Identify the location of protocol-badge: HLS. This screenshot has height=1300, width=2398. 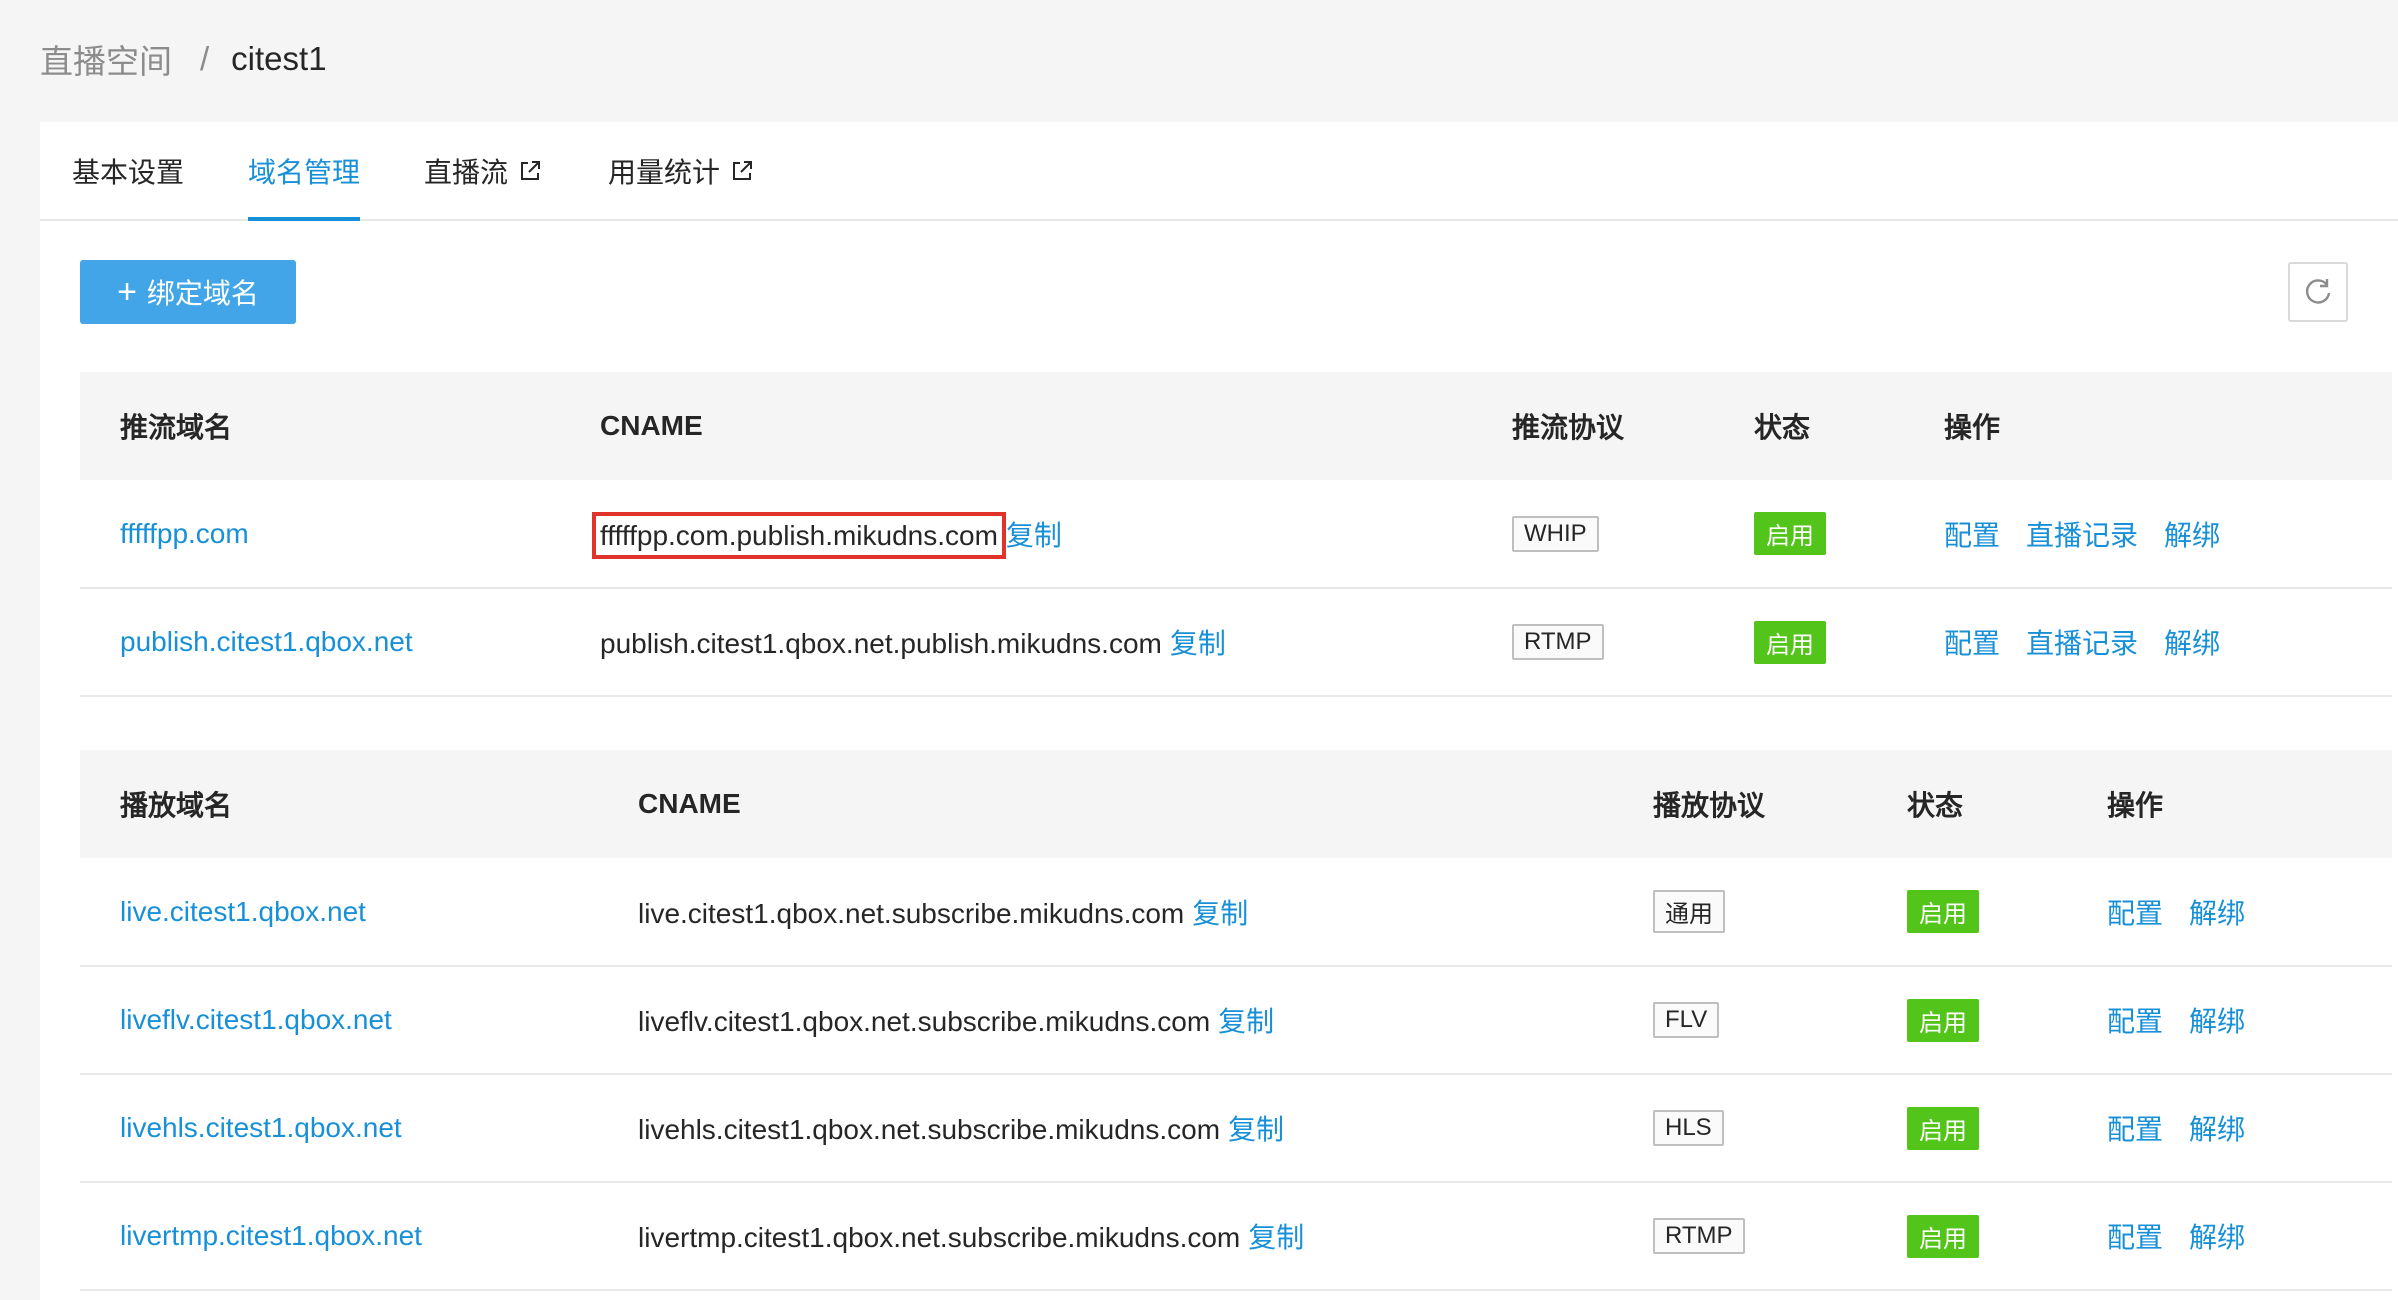
(1688, 1128).